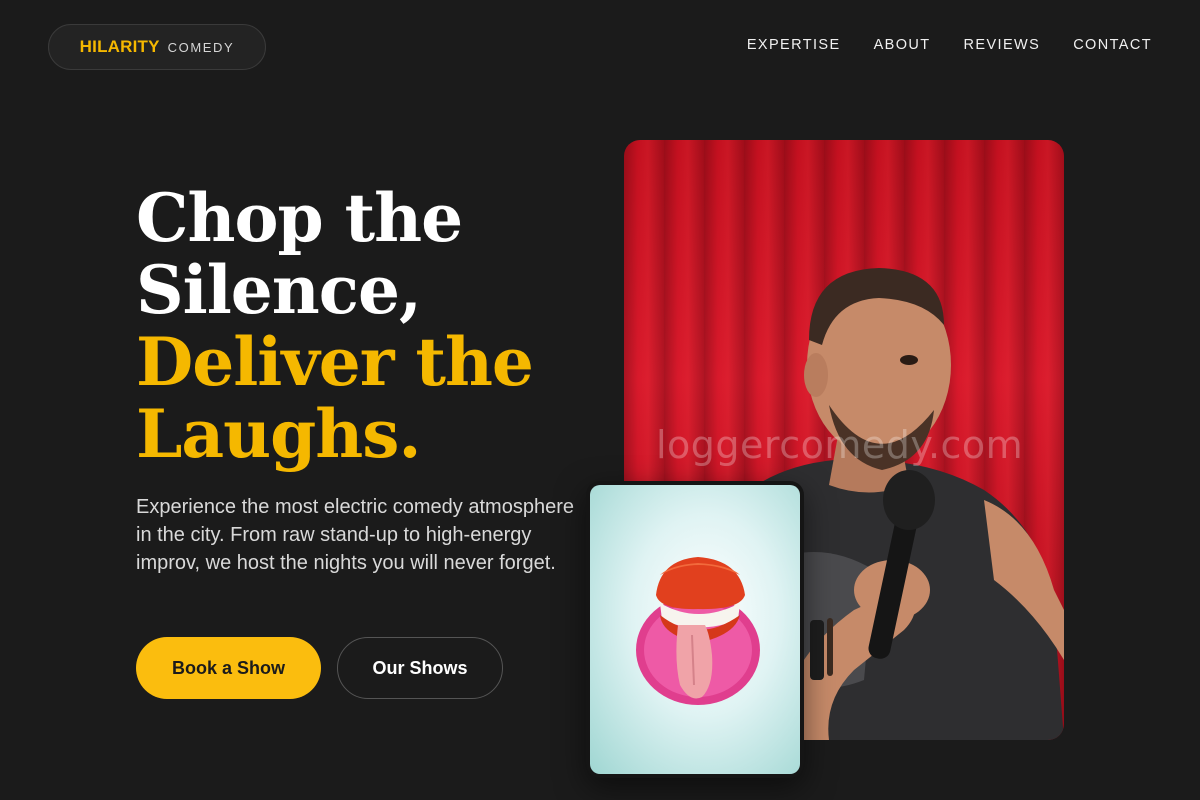 The width and height of the screenshot is (1200, 800). Describe the element at coordinates (299, 218) in the screenshot. I see `headline-line-1: Chop the` at that location.